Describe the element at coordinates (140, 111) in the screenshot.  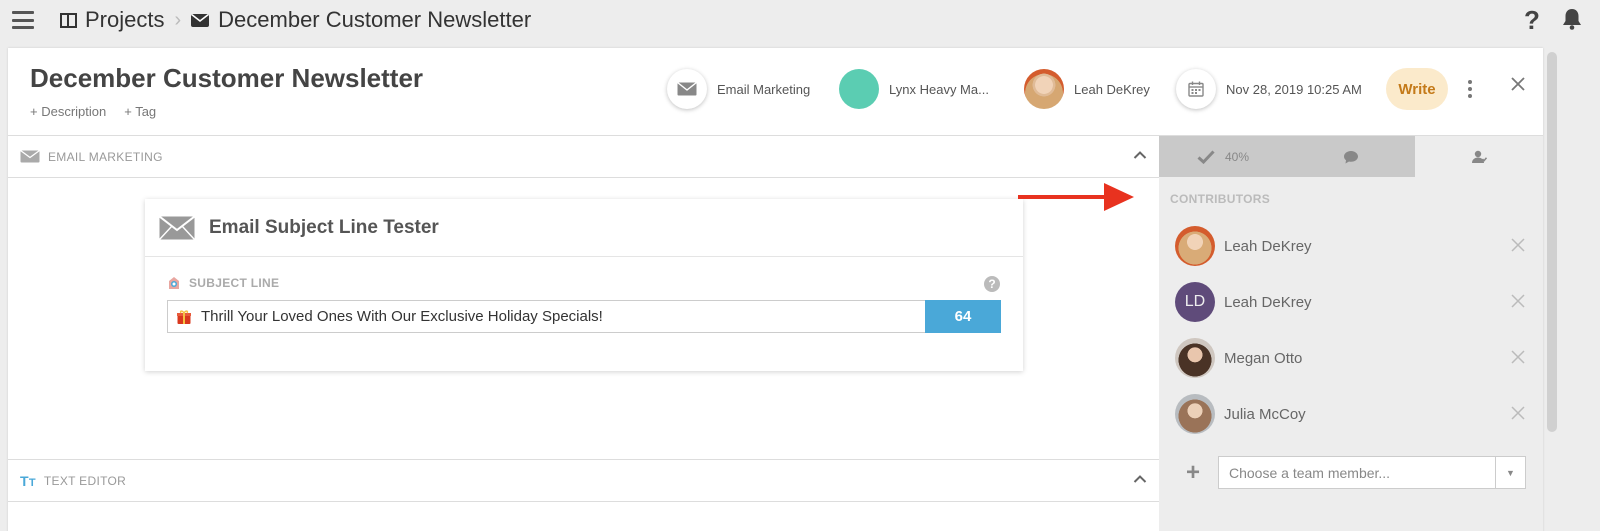
I see `add-tag-link: + Tag` at that location.